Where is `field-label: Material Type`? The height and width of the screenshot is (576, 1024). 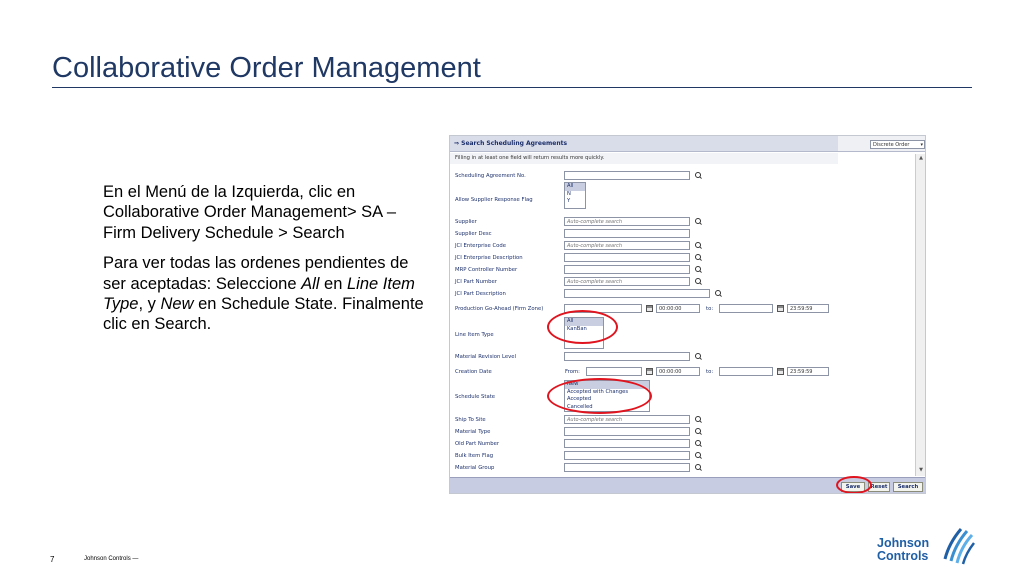
field-label: Material Type is located at coordinates (473, 432).